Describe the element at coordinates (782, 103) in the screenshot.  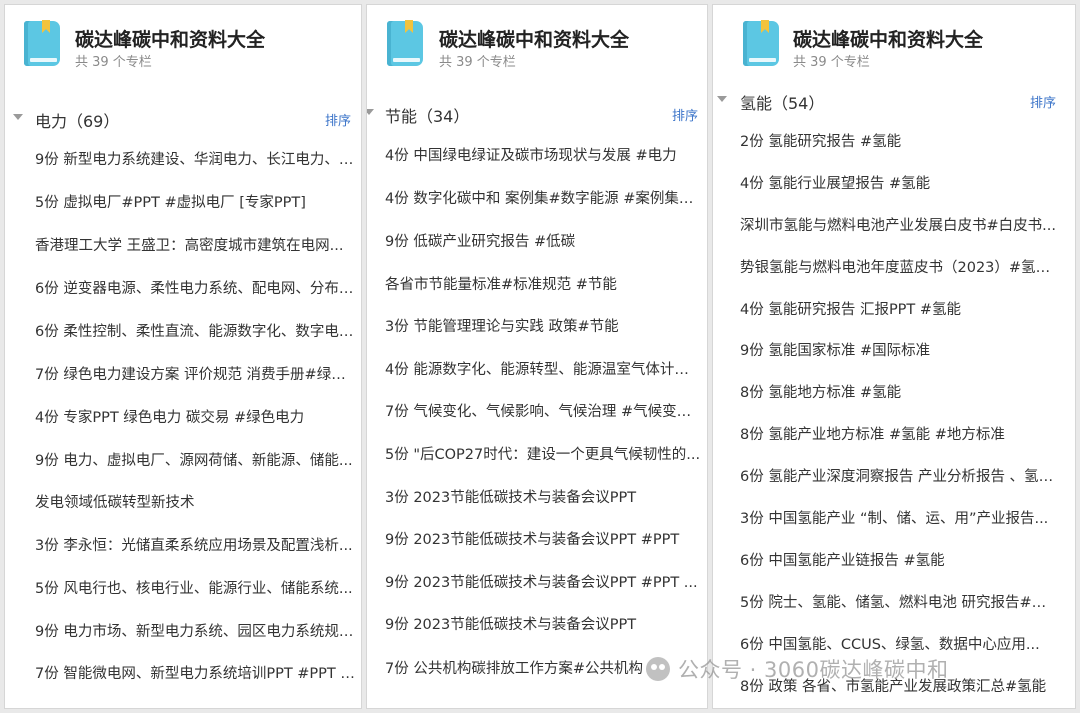
I see `section-title: 氢能（54）` at that location.